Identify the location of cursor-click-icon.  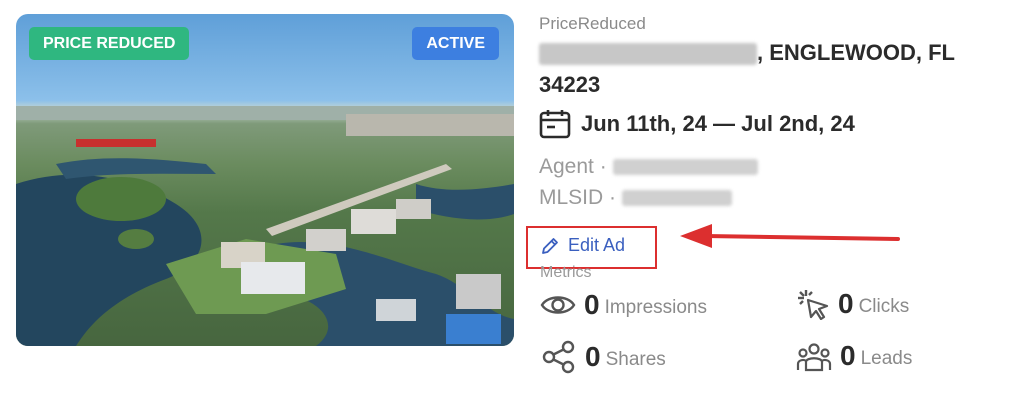
(813, 305).